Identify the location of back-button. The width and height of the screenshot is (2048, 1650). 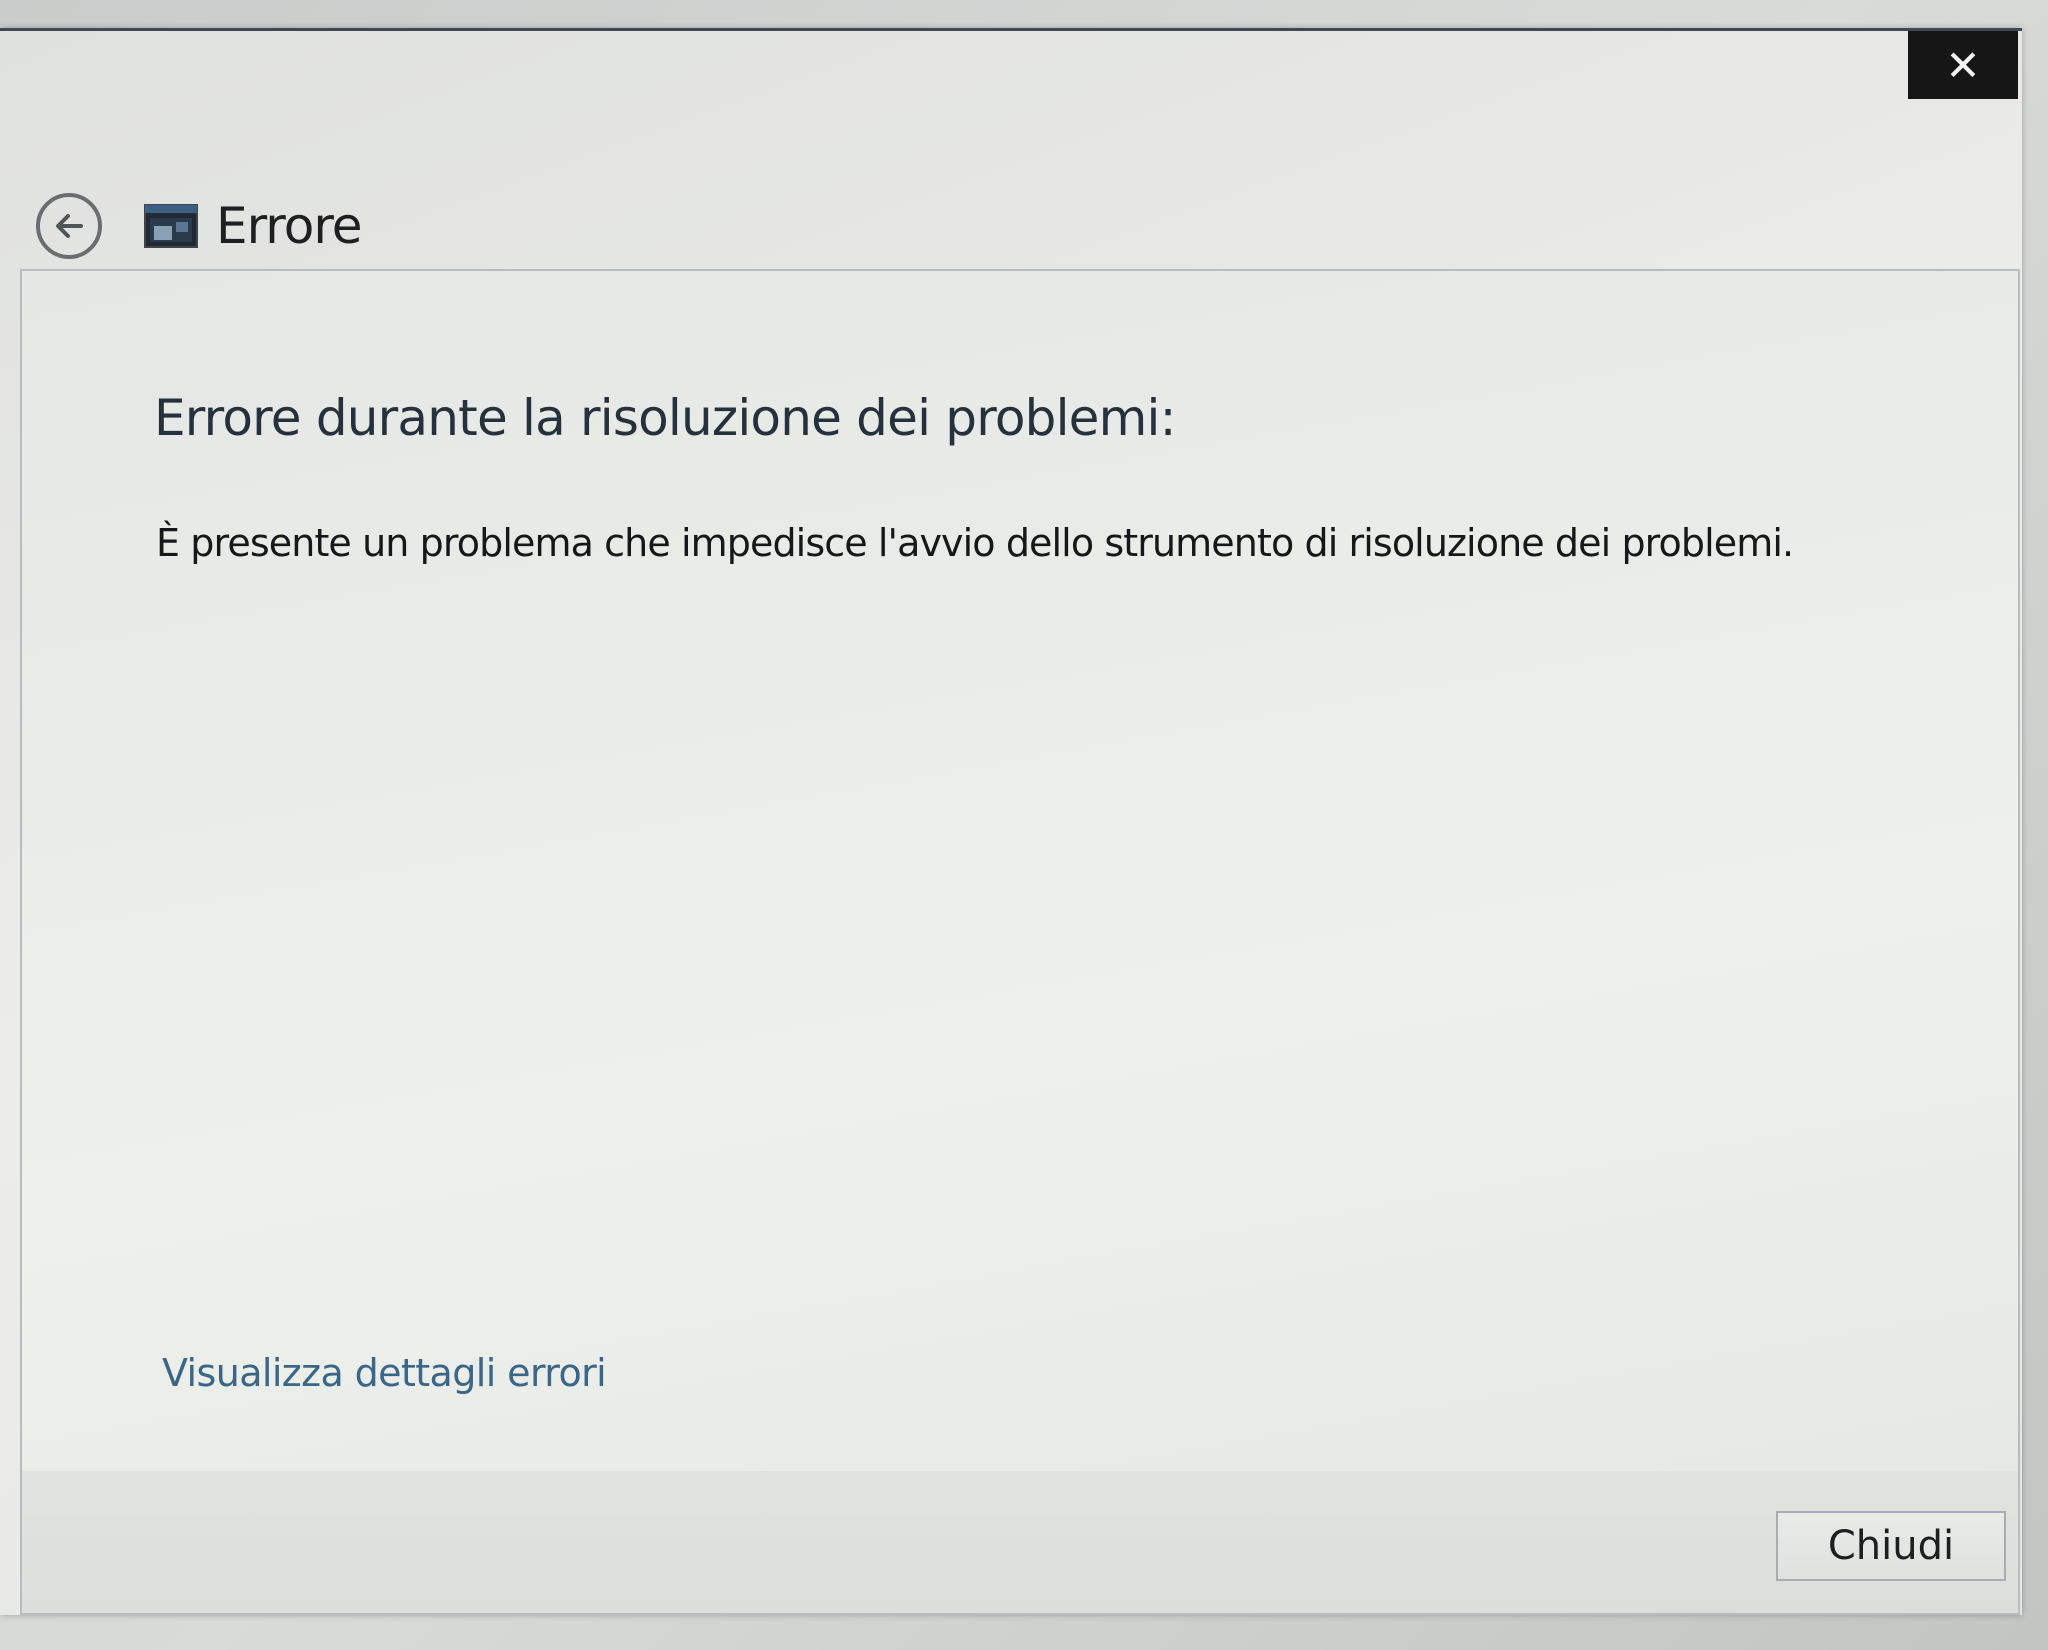
(69, 226).